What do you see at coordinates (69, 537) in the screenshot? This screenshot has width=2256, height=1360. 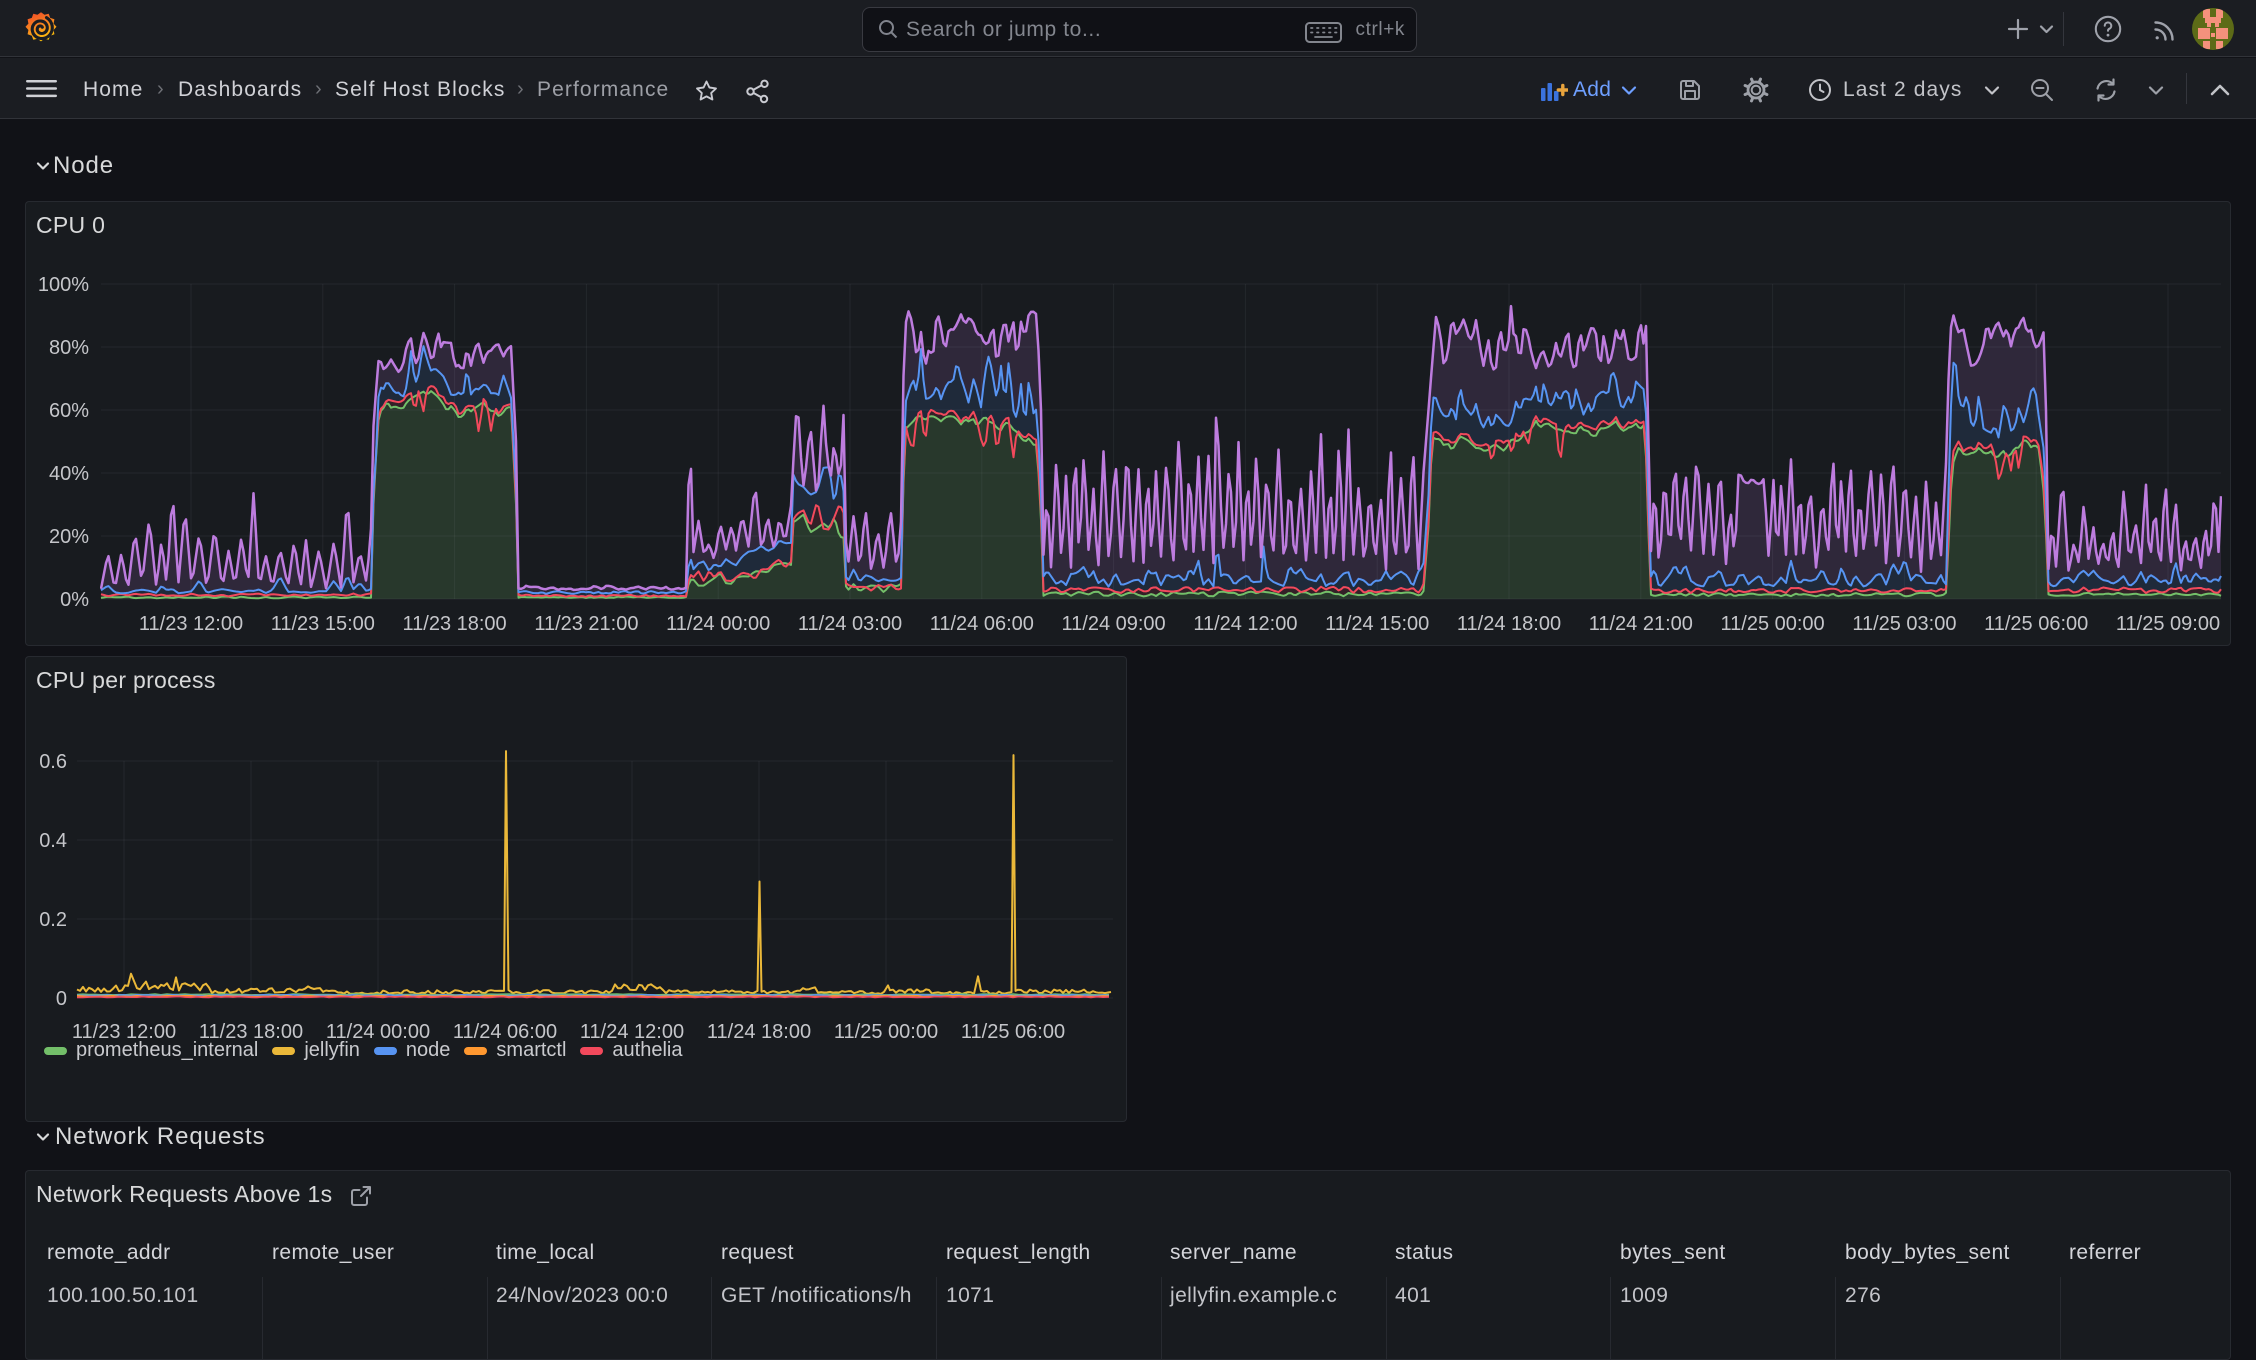 I see `svg-text: 20%` at bounding box center [69, 537].